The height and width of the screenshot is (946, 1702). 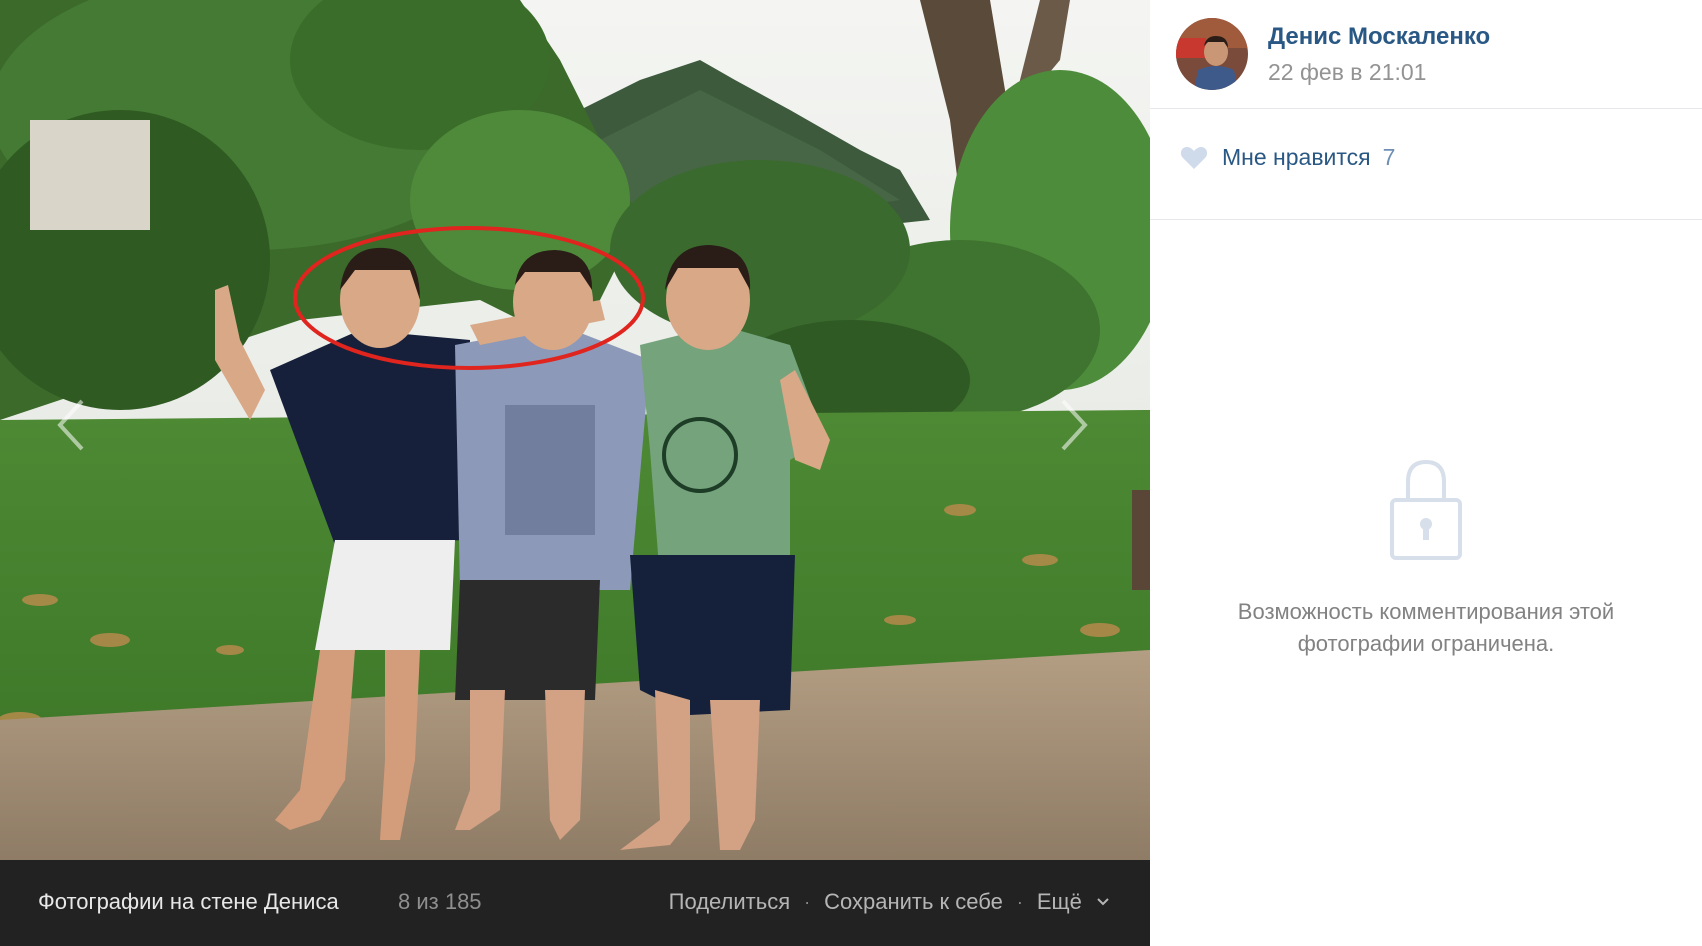 I want to click on chevron-down-icon, so click(x=1103, y=902).